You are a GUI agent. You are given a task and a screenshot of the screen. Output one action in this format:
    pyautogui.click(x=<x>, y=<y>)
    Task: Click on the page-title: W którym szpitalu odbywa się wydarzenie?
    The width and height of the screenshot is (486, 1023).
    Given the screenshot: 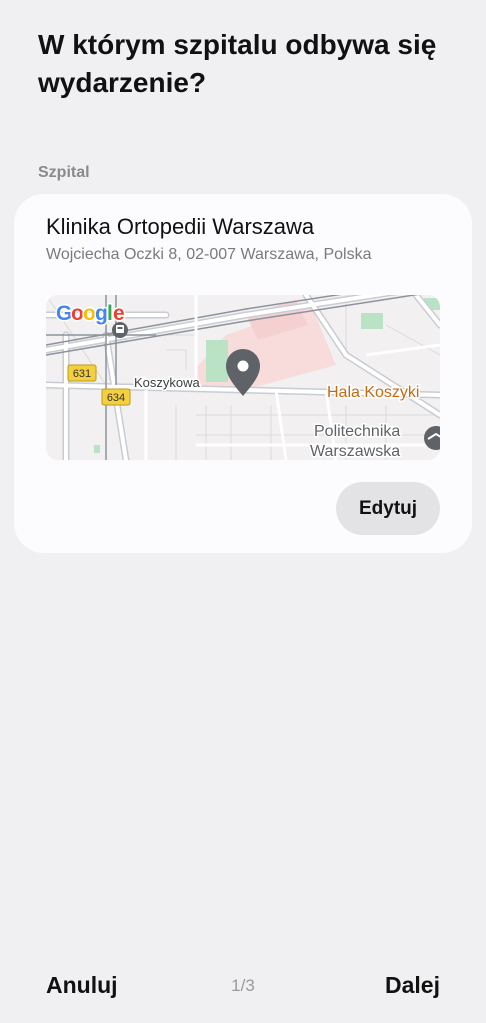 What is the action you would take?
    pyautogui.click(x=237, y=63)
    